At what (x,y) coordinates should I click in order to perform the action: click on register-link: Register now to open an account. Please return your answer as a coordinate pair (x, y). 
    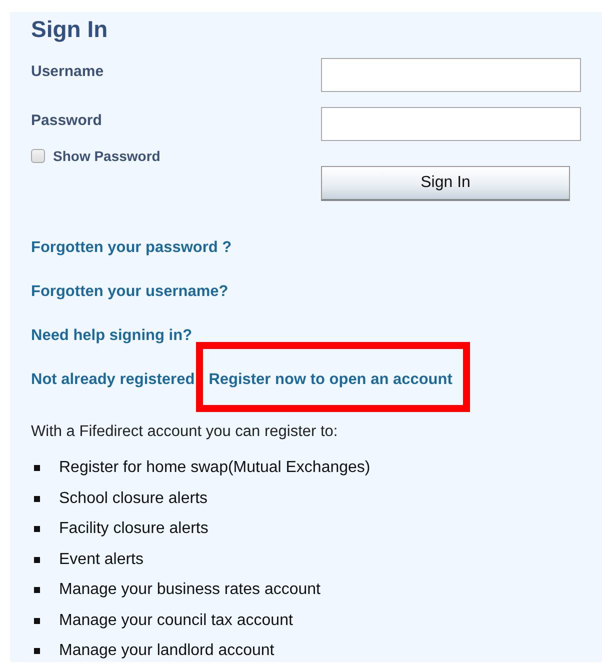
    Looking at the image, I should click on (330, 379).